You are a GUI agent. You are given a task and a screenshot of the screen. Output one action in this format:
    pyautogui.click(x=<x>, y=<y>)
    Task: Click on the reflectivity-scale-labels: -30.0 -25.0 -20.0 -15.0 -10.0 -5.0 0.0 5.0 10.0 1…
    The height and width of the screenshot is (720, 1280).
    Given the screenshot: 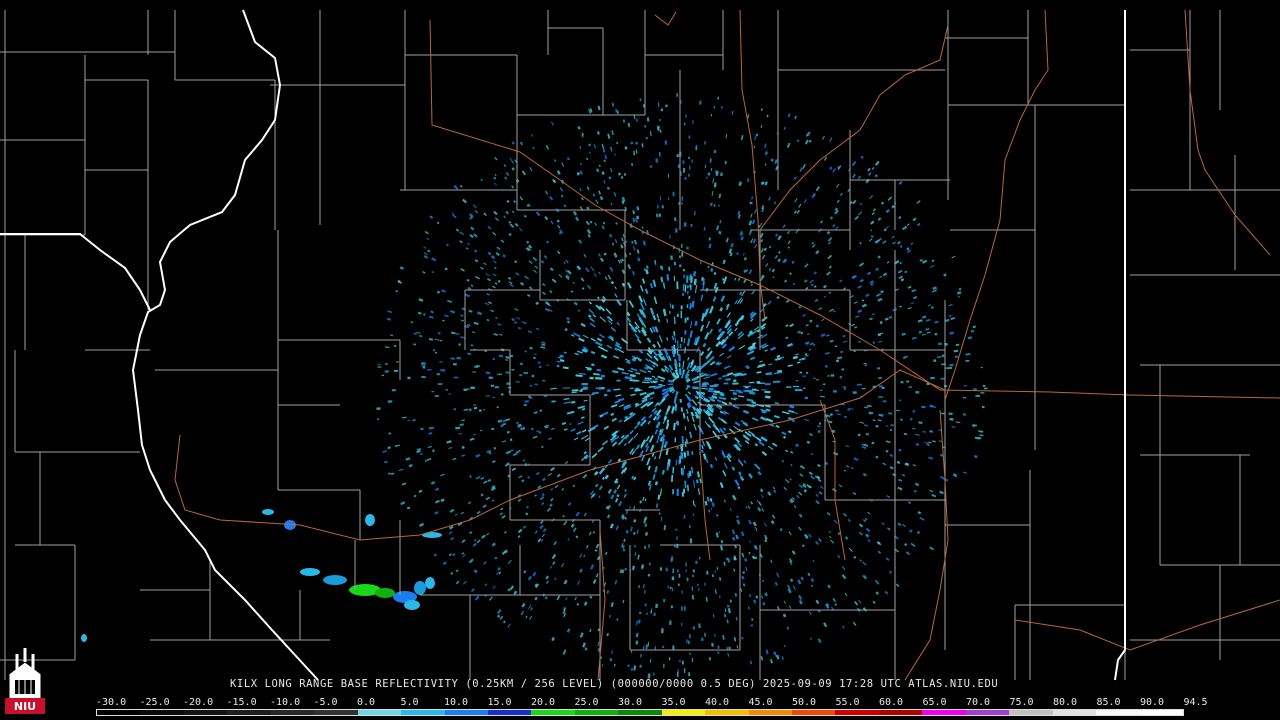 What is the action you would take?
    pyautogui.click(x=652, y=703)
    